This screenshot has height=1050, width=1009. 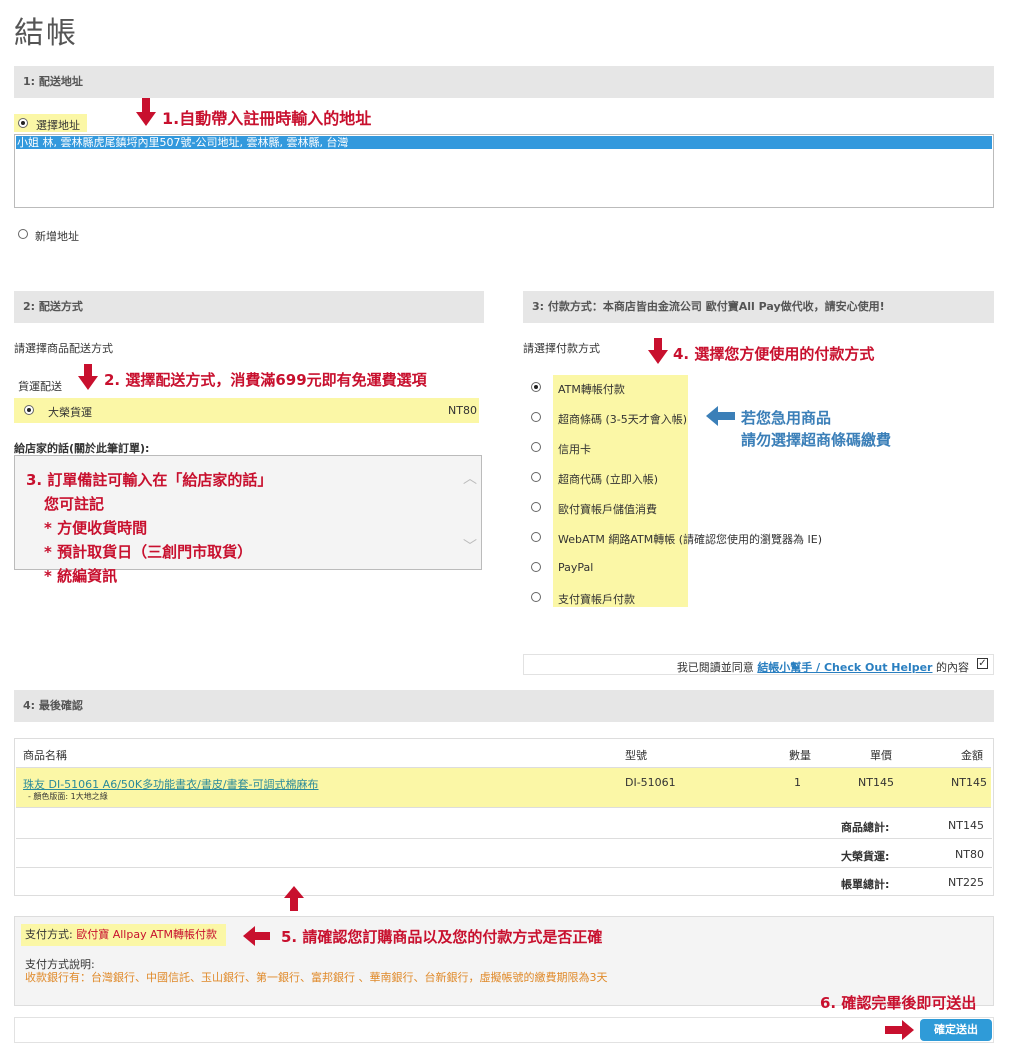 I want to click on product-model: DI-51061, so click(x=650, y=782).